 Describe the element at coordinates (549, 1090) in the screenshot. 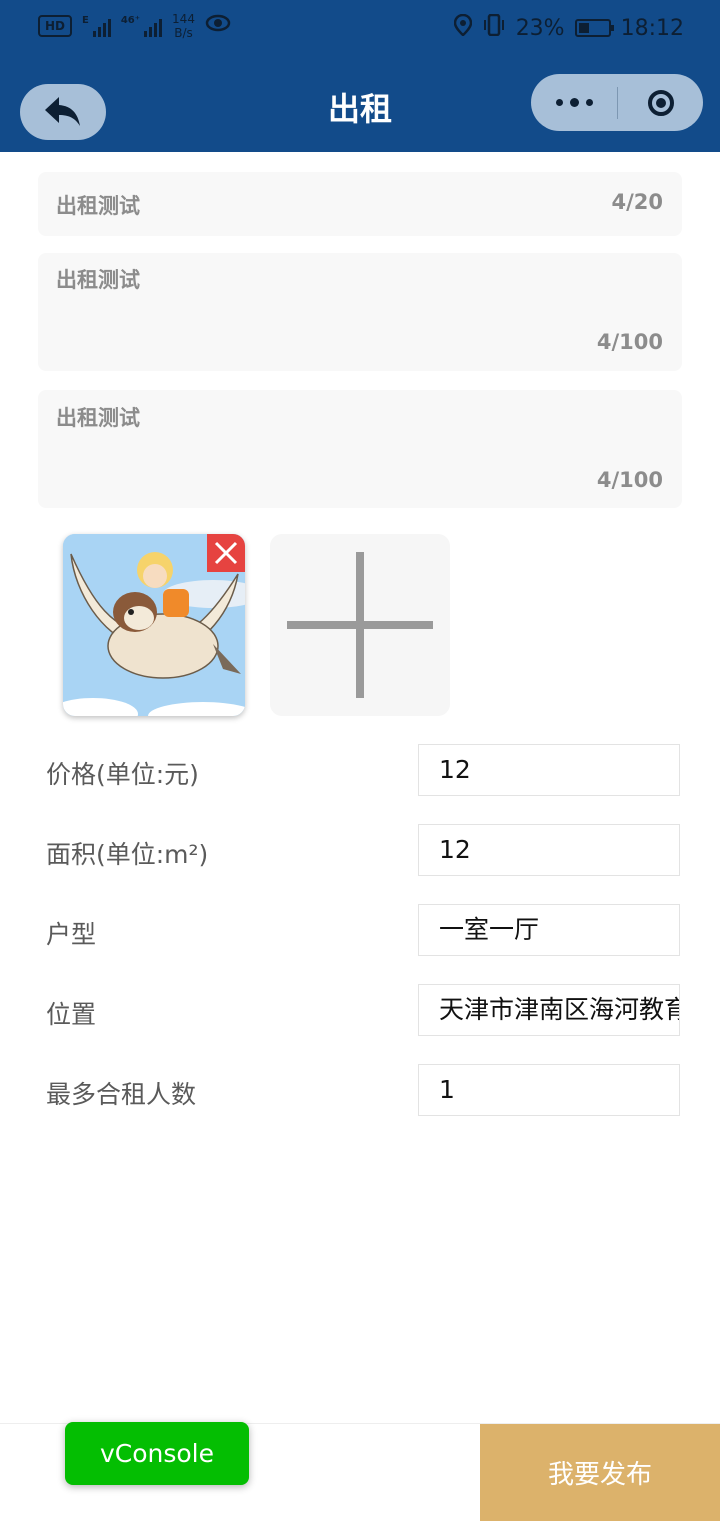

I see `max-tenants-input: 1` at that location.